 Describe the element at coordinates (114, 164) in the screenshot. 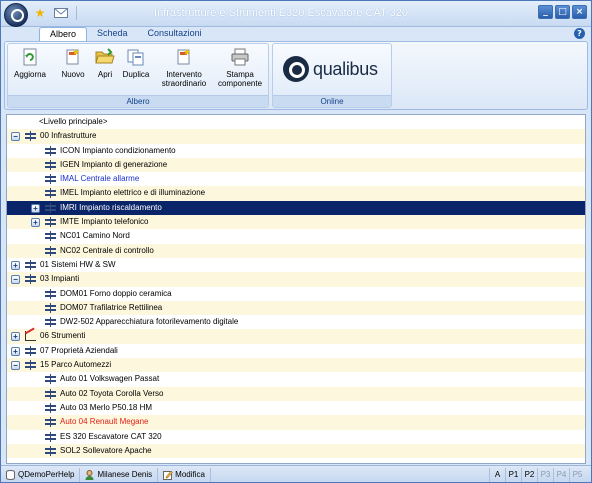

I see `tree-row-label: IGEN Impianto di generazione` at that location.